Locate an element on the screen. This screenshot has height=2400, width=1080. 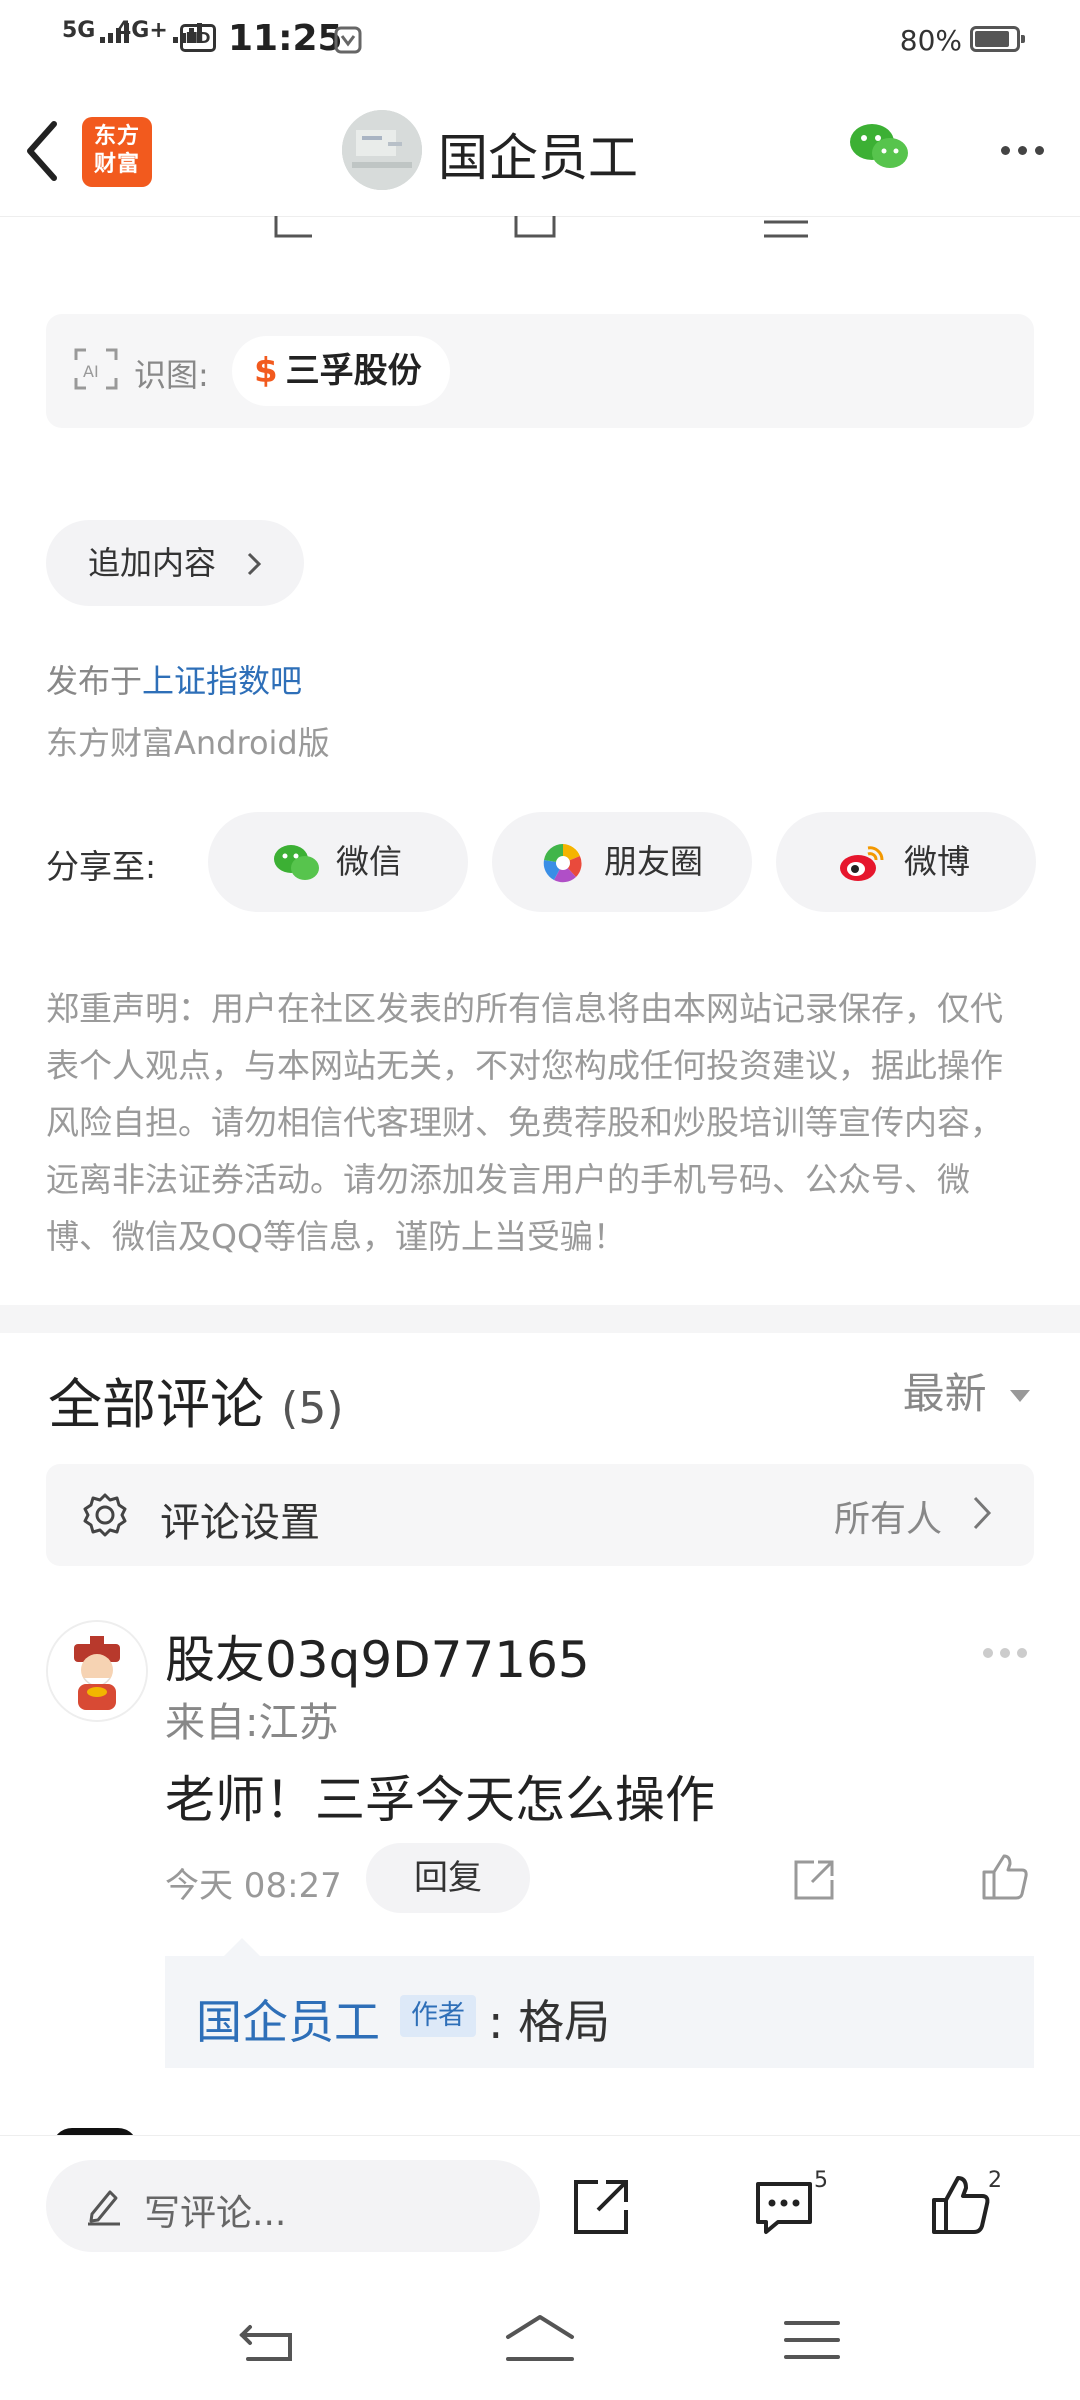
share-weibo-button: 微博 is located at coordinates (906, 862).